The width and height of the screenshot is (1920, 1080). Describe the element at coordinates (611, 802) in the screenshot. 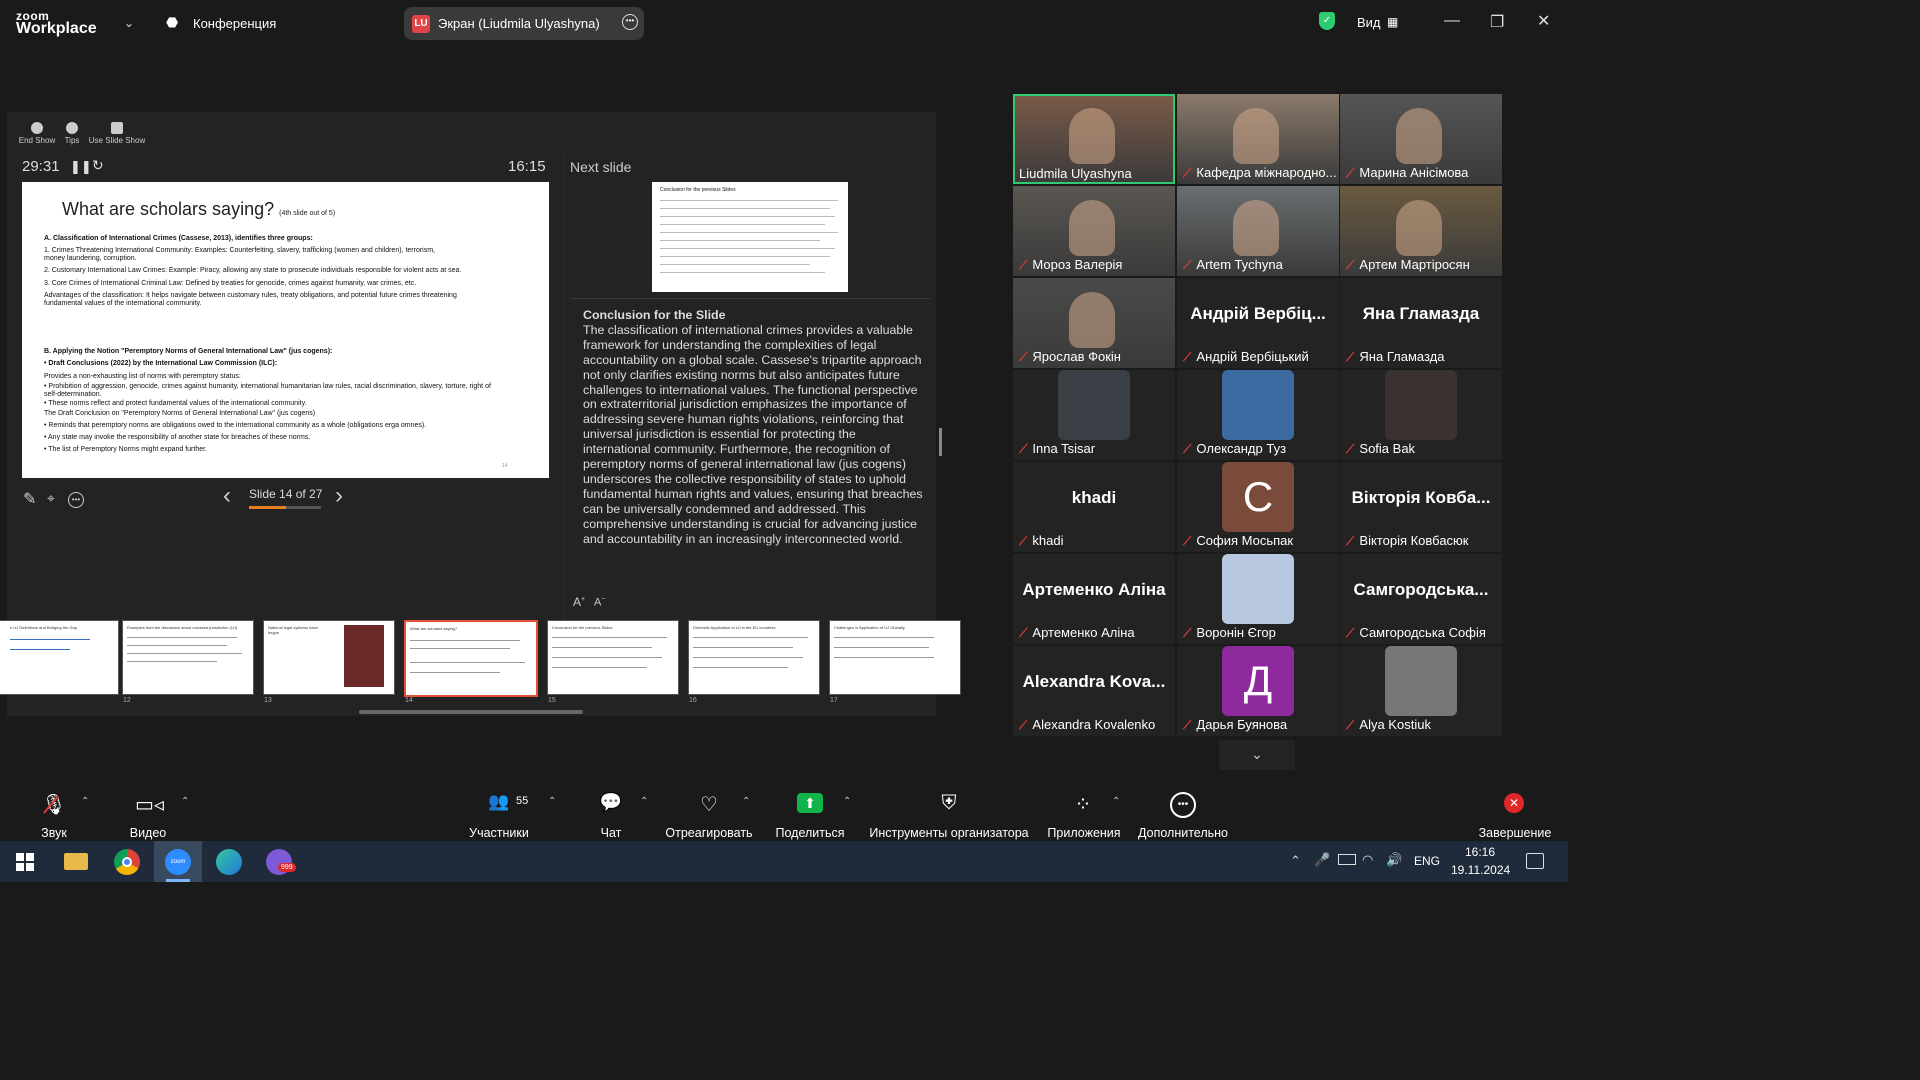

I see `chat-icon: 💬` at that location.